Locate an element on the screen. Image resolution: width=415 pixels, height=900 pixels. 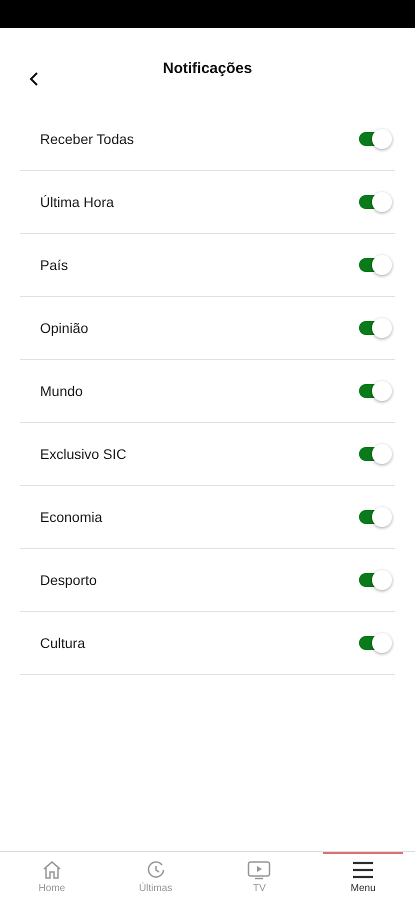
play-screen-icon is located at coordinates (259, 870).